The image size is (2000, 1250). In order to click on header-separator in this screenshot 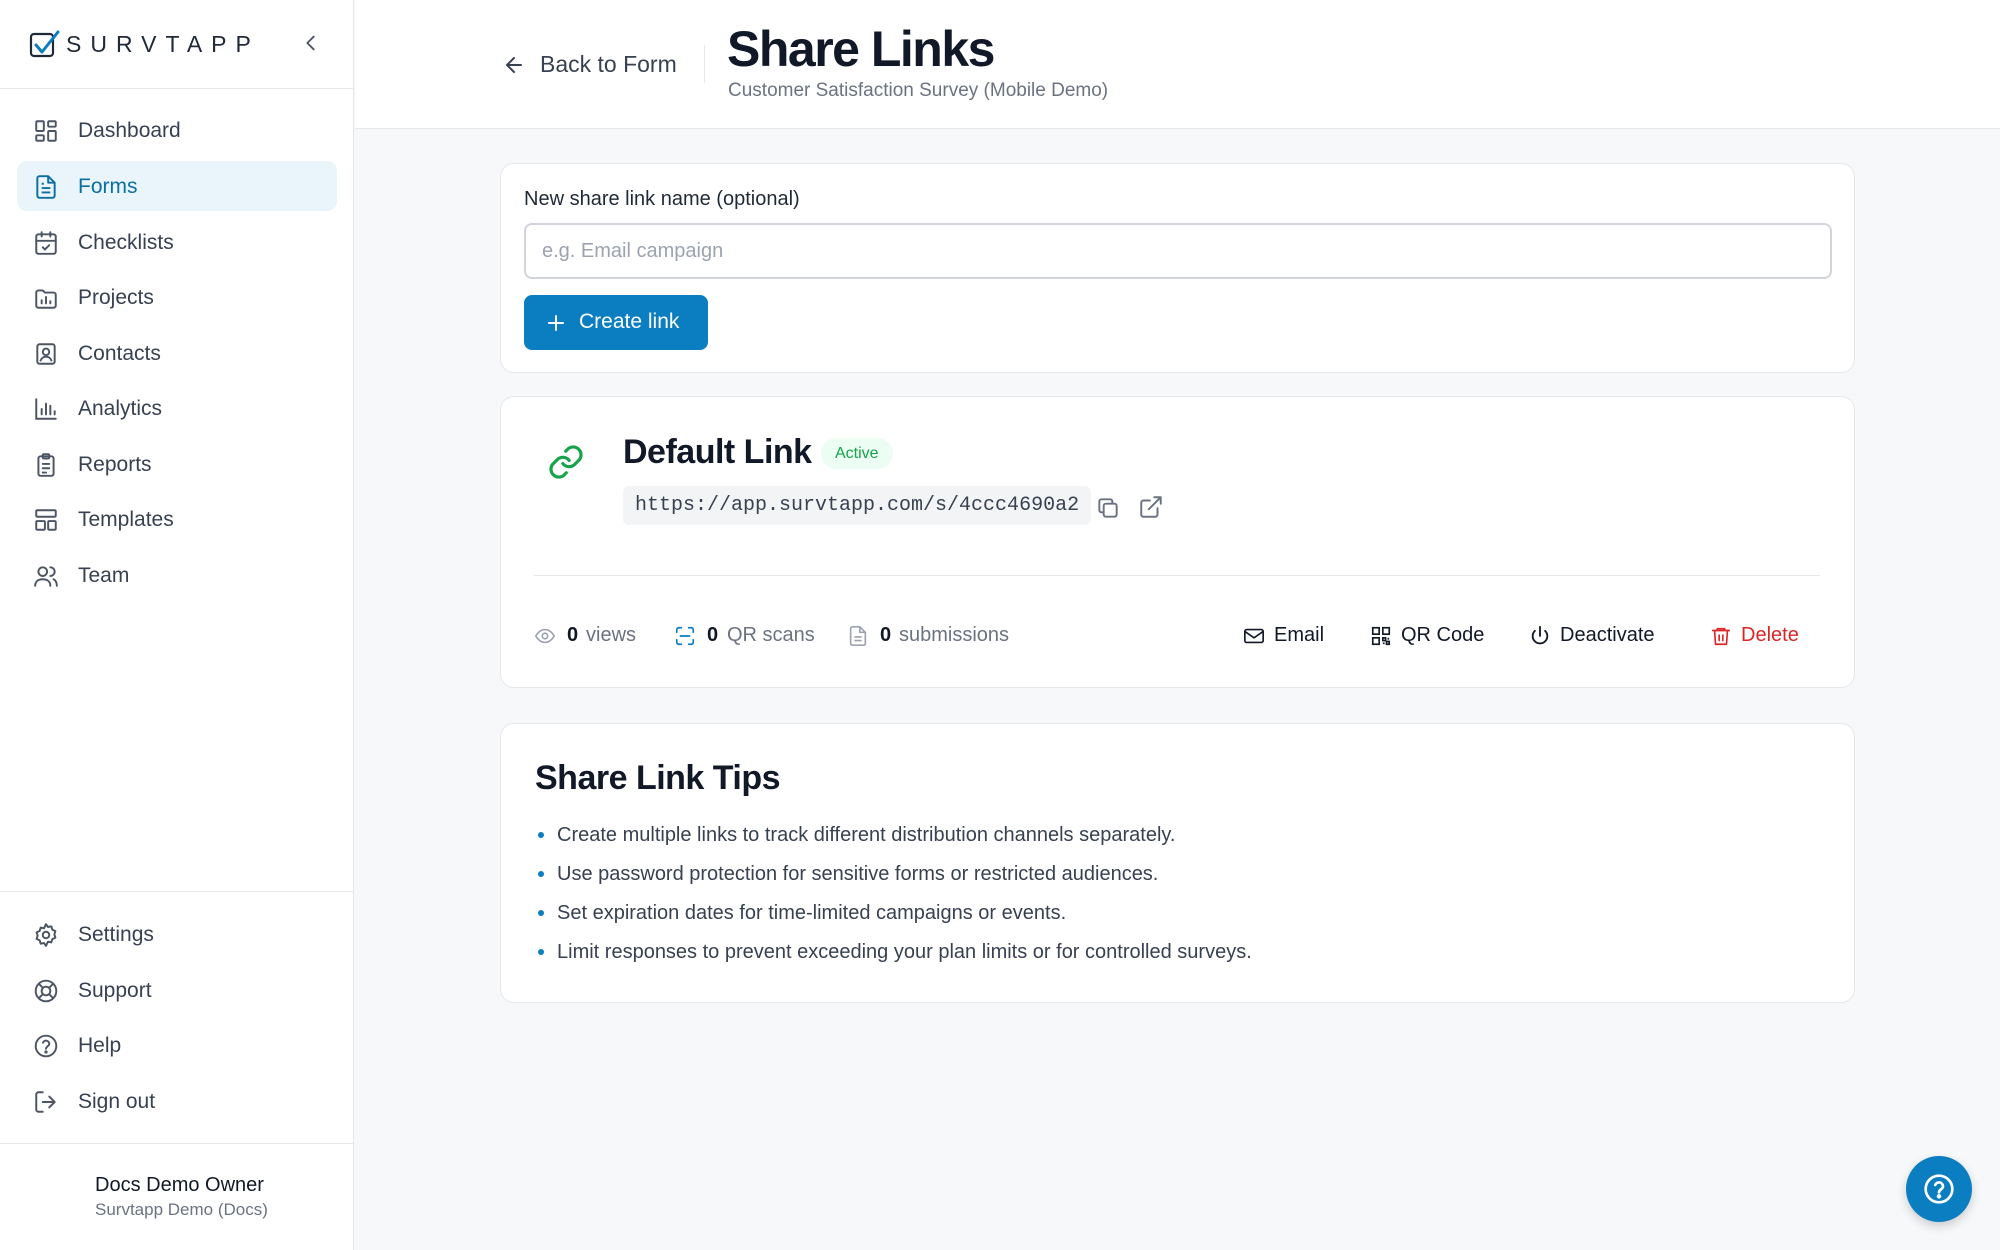, I will do `click(704, 64)`.